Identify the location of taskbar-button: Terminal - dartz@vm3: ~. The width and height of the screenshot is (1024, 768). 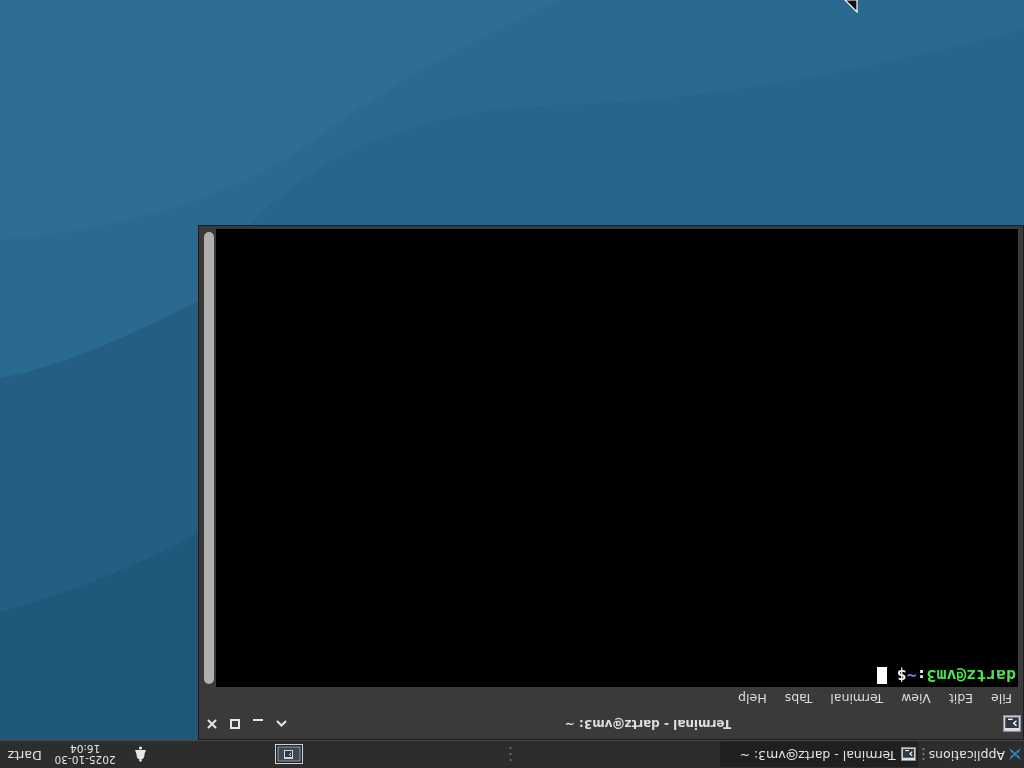
(818, 754).